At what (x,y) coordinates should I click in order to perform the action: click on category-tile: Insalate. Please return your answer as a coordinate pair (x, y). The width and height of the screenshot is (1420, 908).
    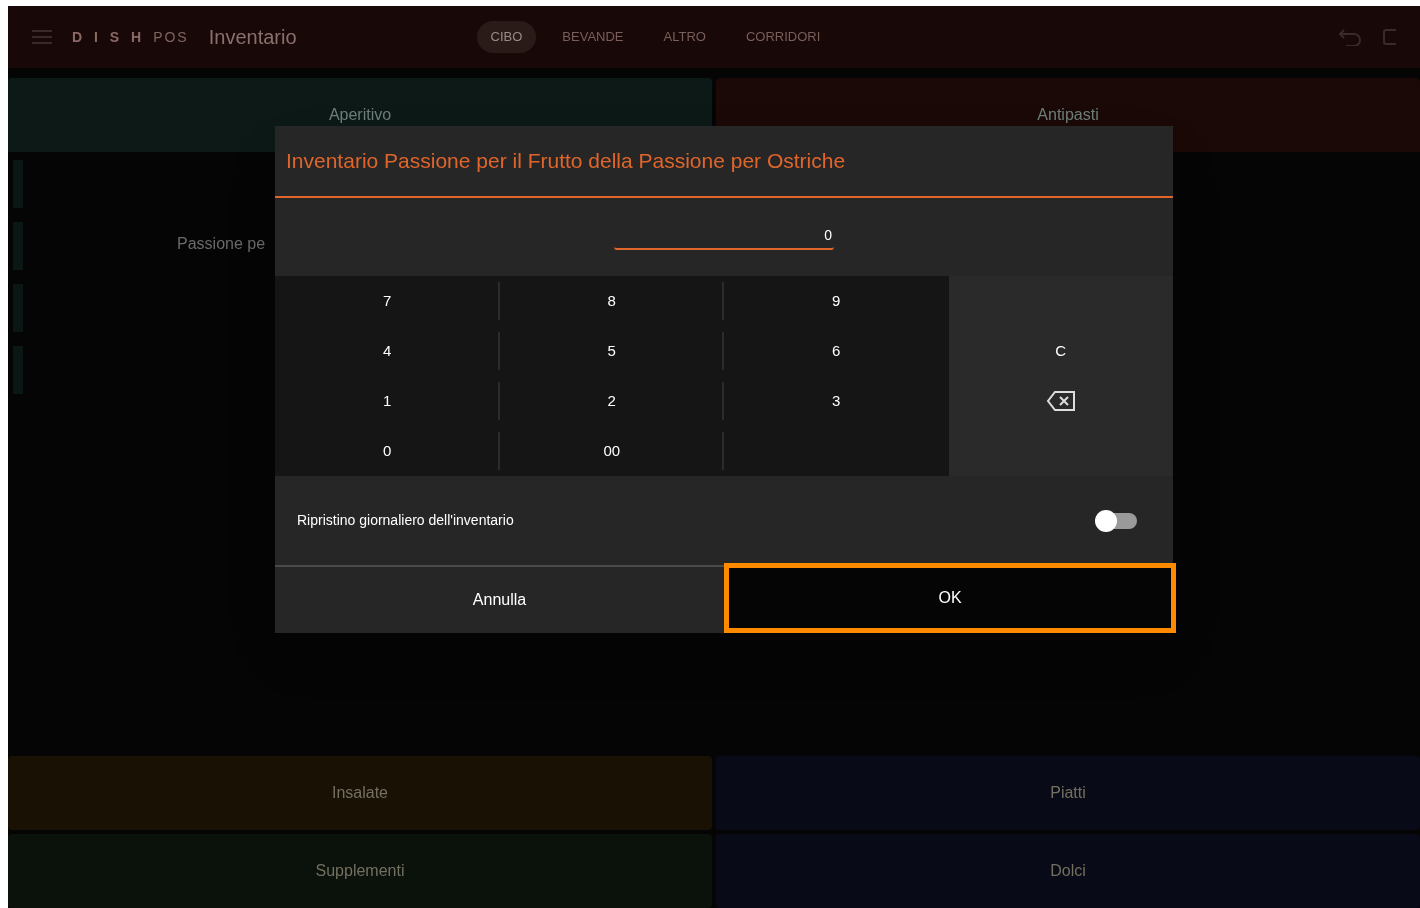
    Looking at the image, I should click on (360, 793).